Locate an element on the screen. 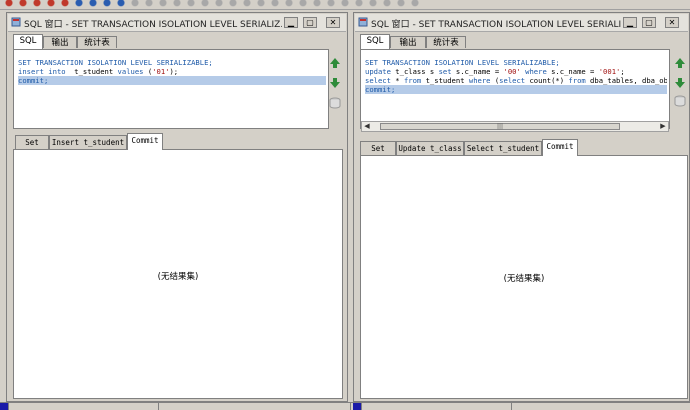 This screenshot has width=690, height=410. sql-keyword: commit; is located at coordinates (33, 80).